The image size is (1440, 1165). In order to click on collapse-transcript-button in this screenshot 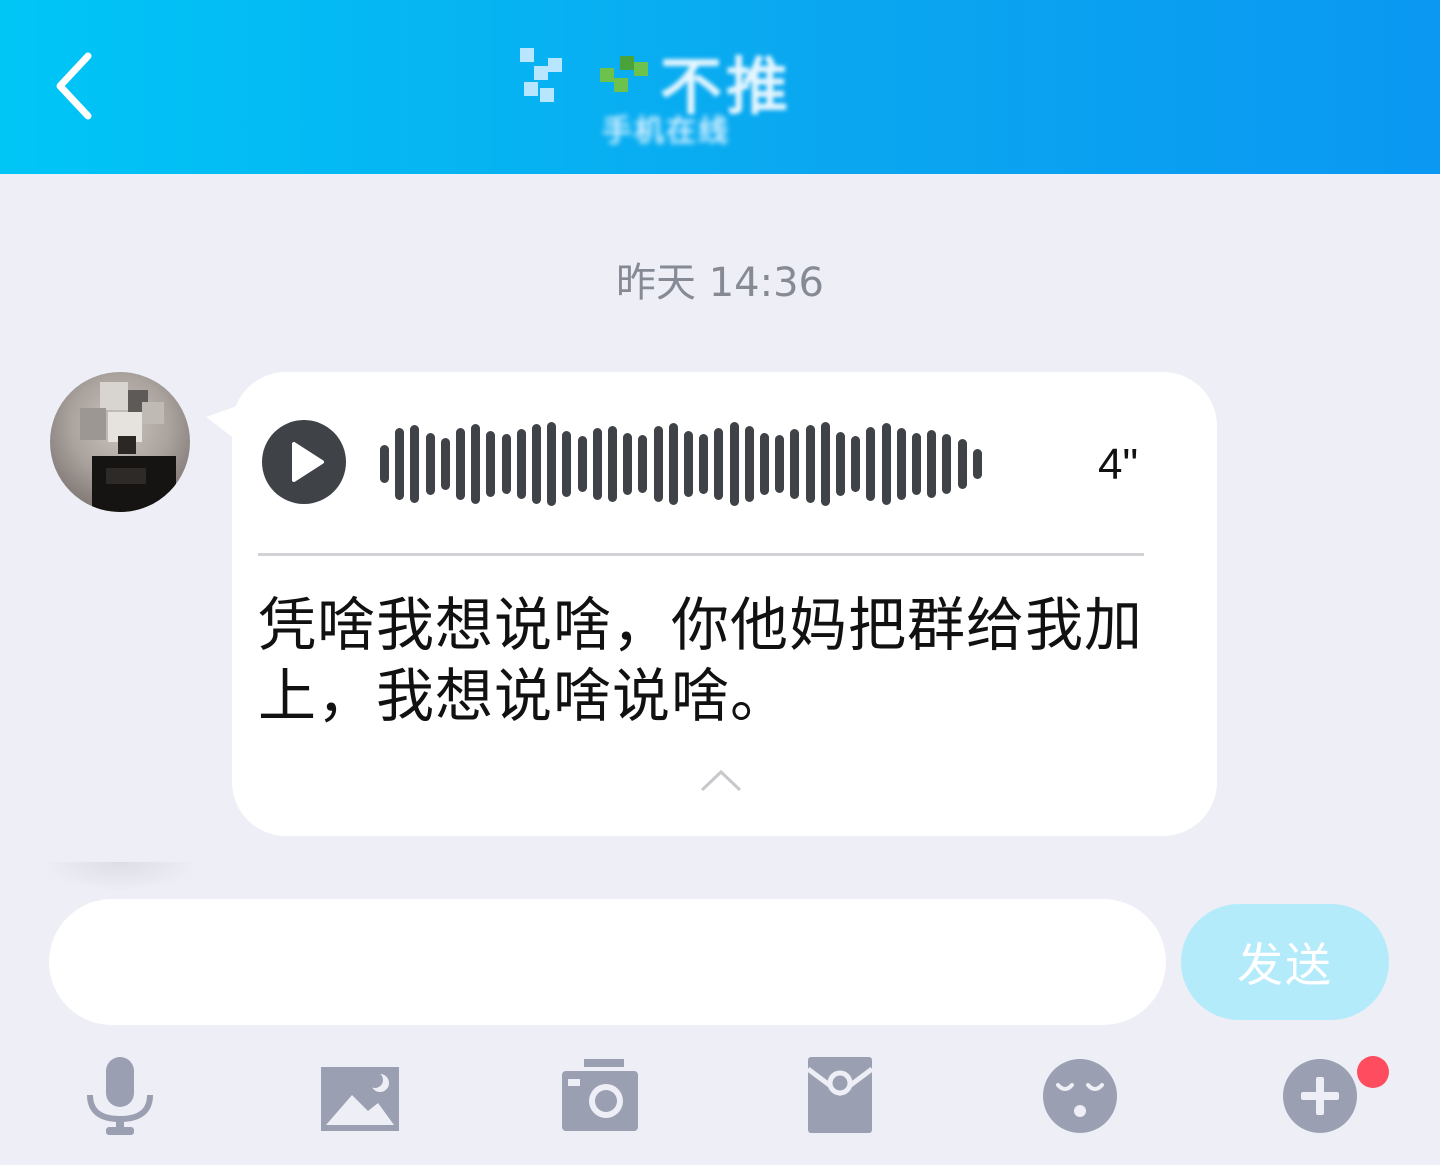, I will do `click(721, 781)`.